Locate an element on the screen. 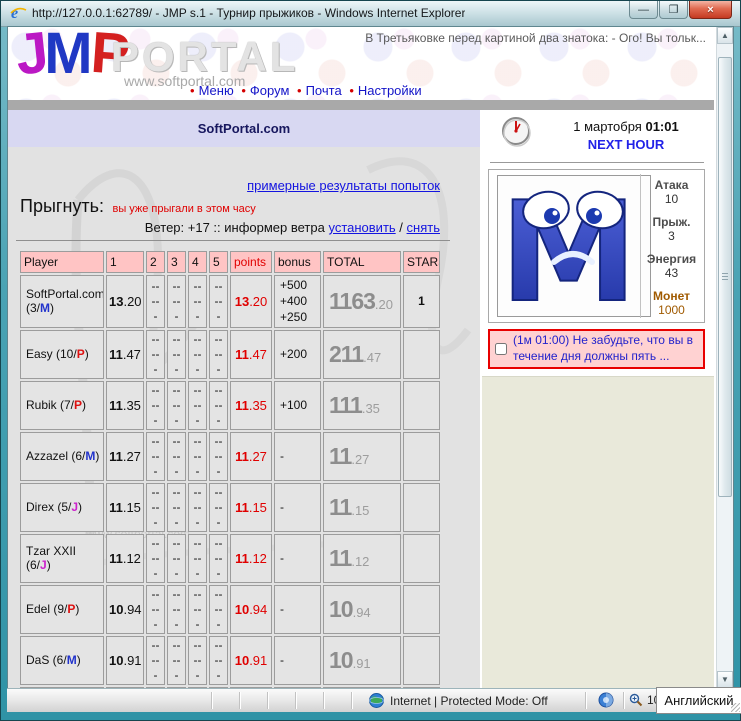 This screenshot has width=741, height=721. total-cell: 111.35 is located at coordinates (362, 405).